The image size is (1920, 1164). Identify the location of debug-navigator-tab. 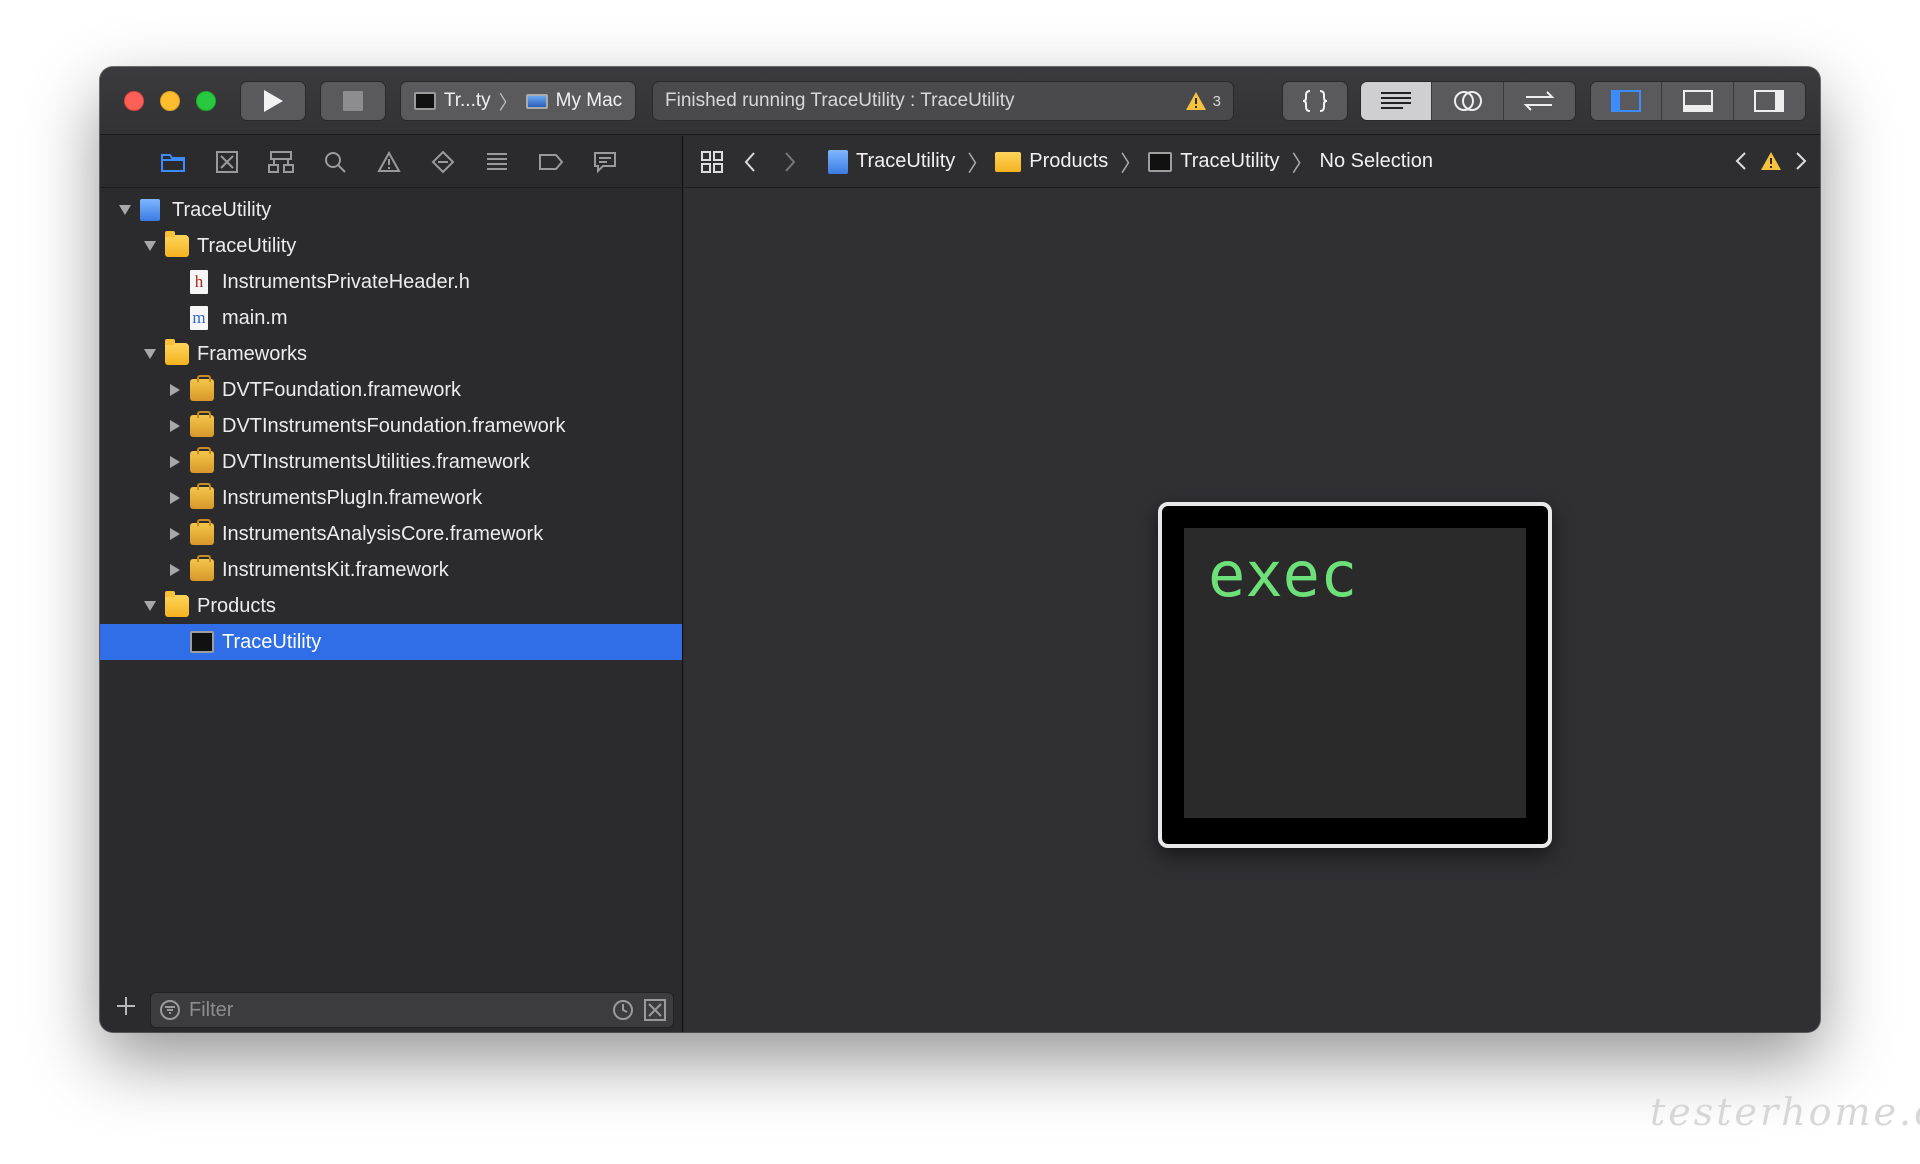
(497, 162).